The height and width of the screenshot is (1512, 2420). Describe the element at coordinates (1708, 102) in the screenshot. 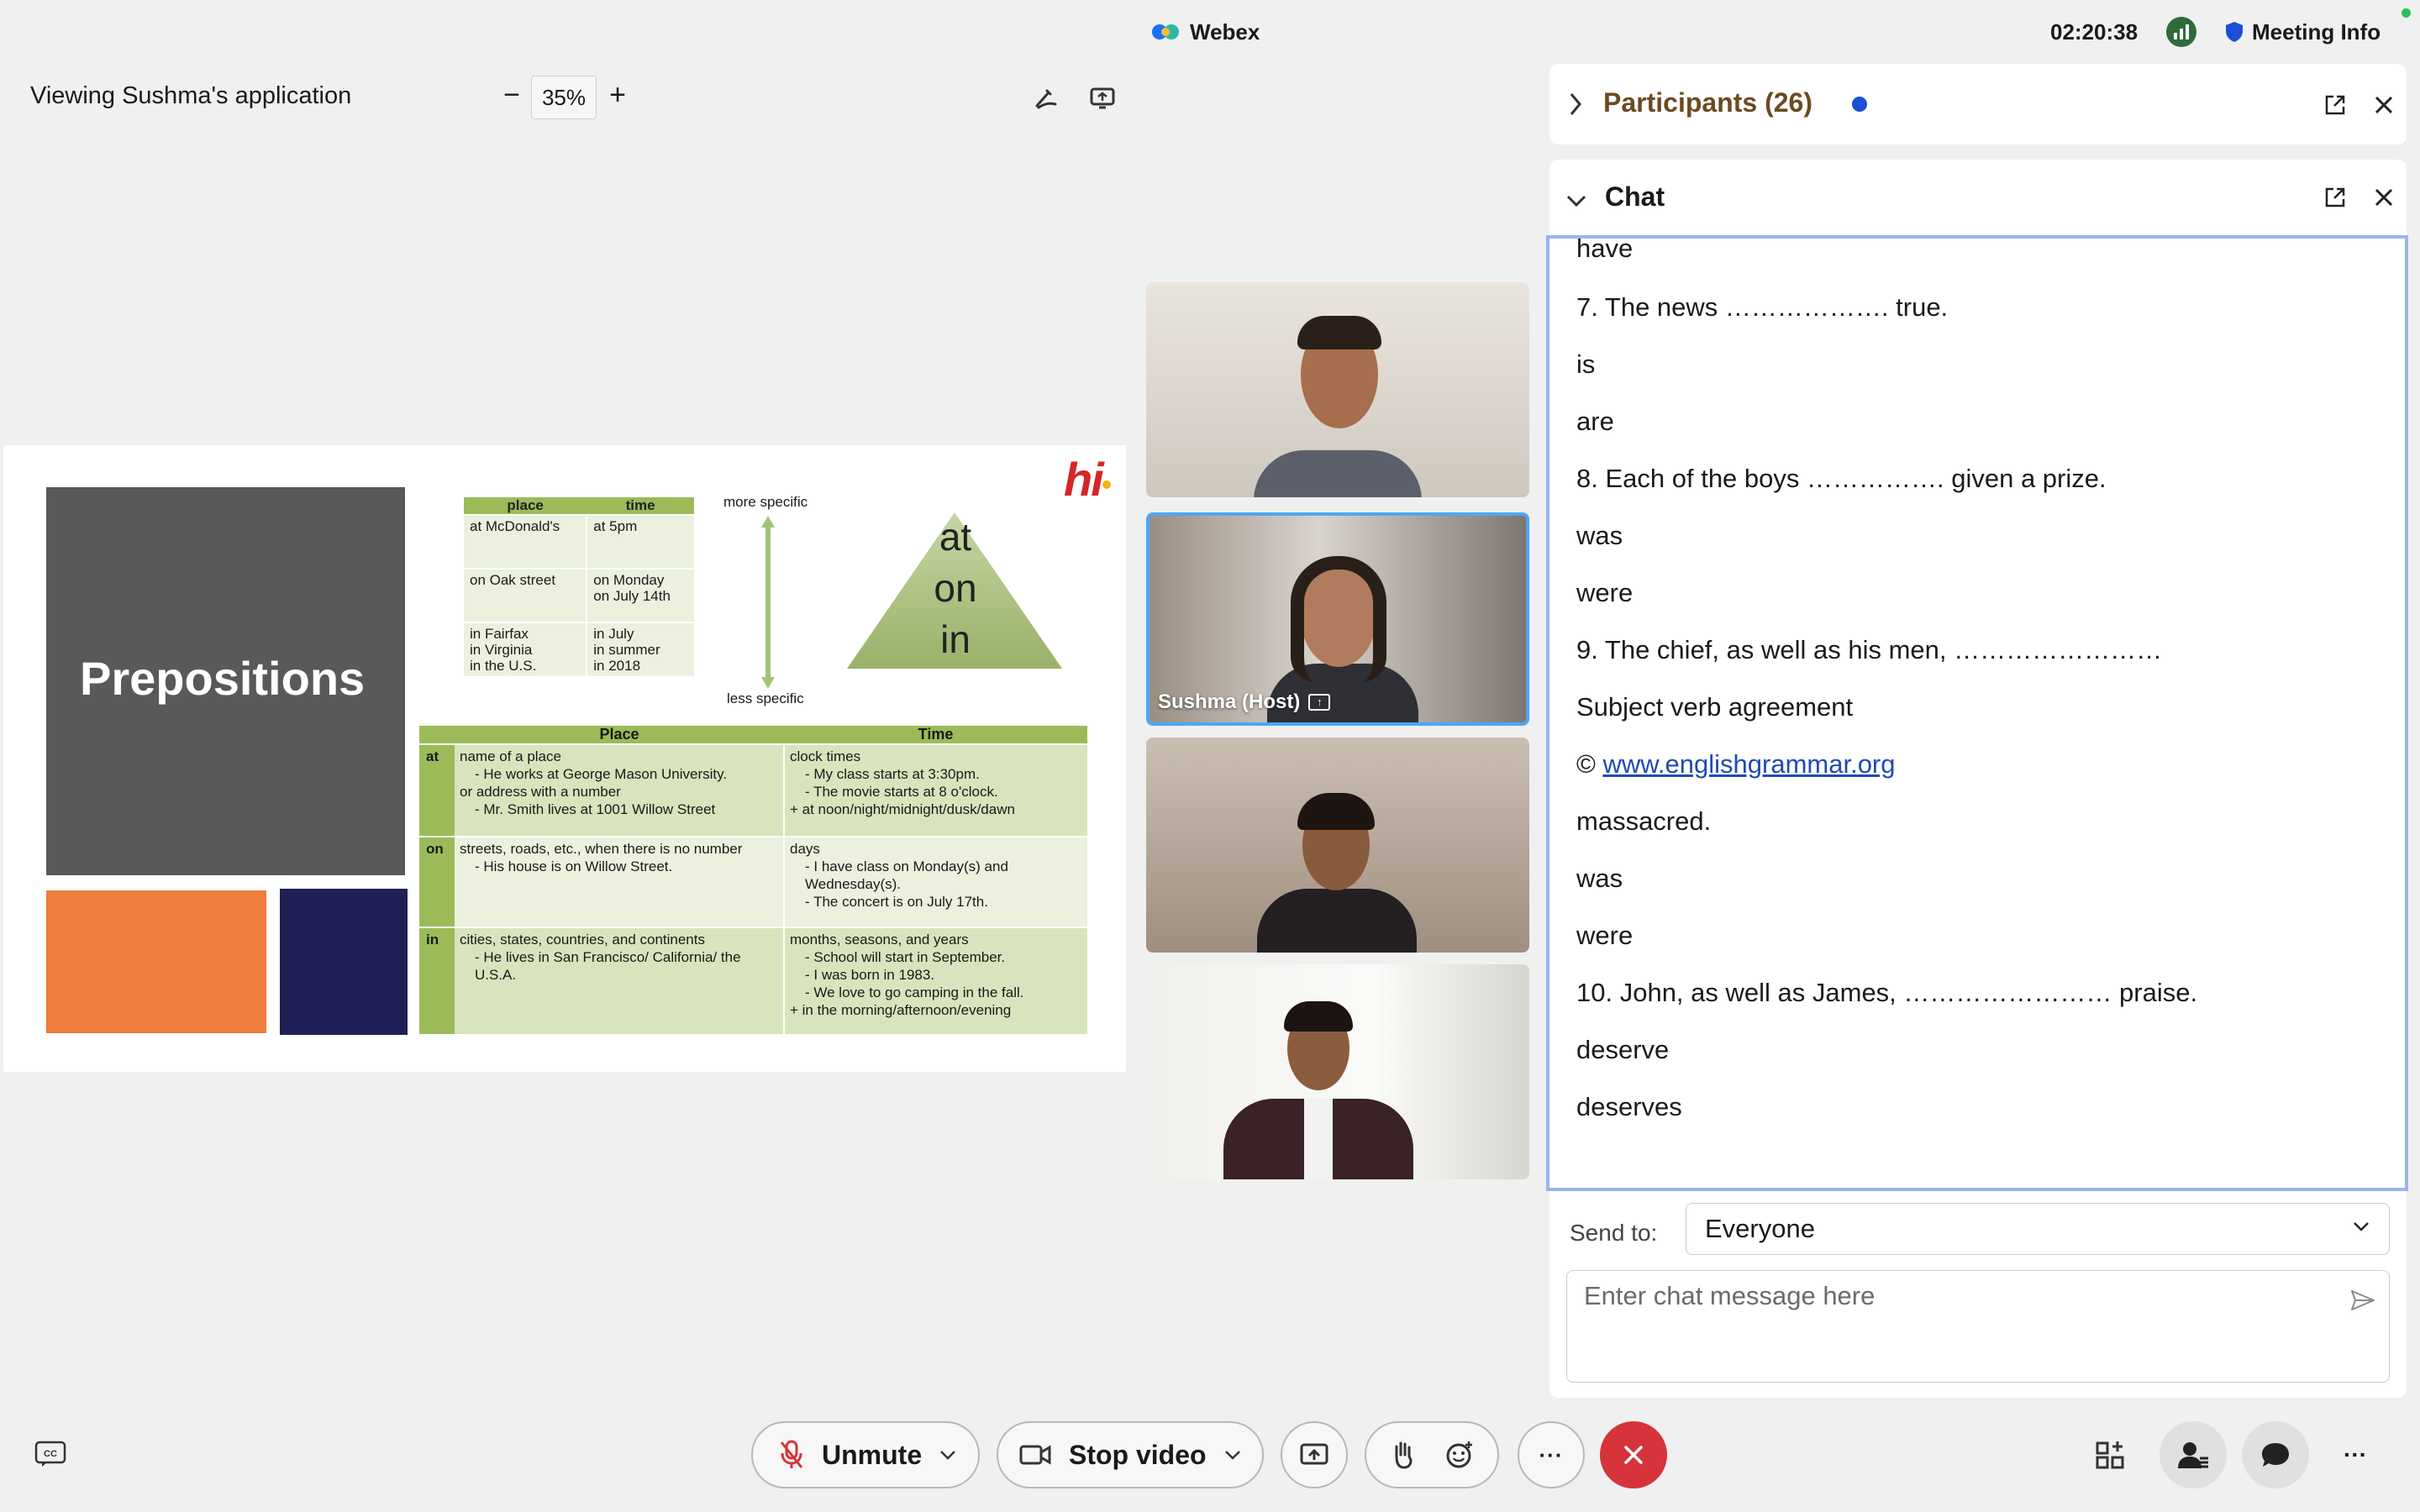

I see `participants-title: Participants (26)` at that location.